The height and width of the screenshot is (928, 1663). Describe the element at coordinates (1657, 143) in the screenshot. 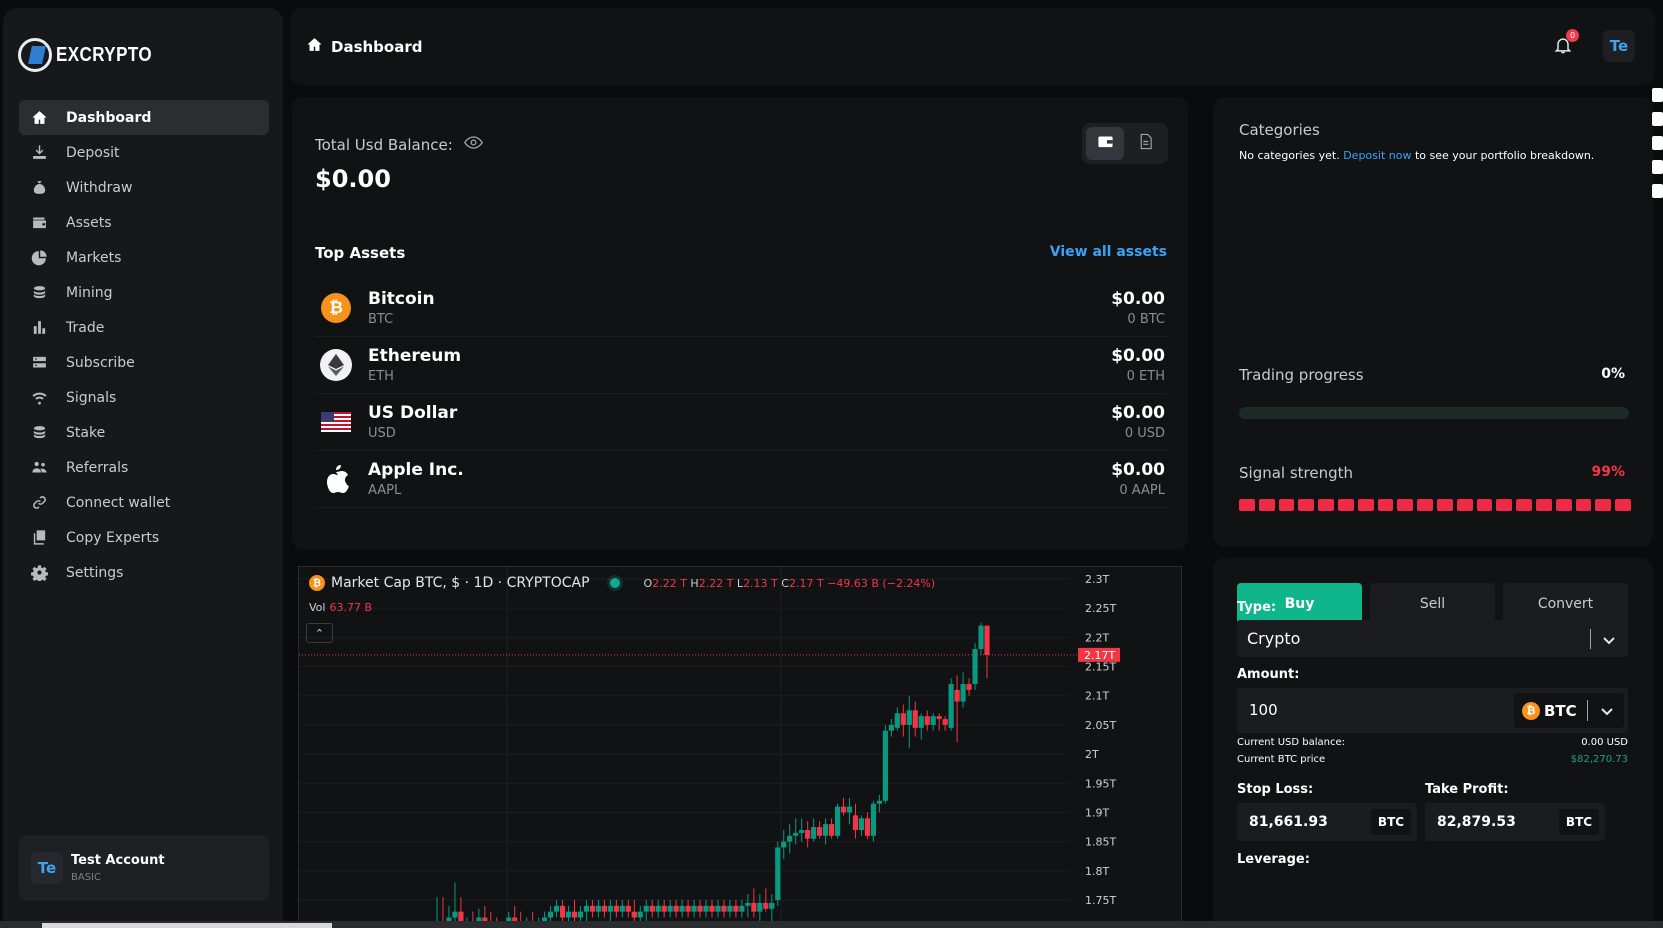

I see `square-icon` at that location.